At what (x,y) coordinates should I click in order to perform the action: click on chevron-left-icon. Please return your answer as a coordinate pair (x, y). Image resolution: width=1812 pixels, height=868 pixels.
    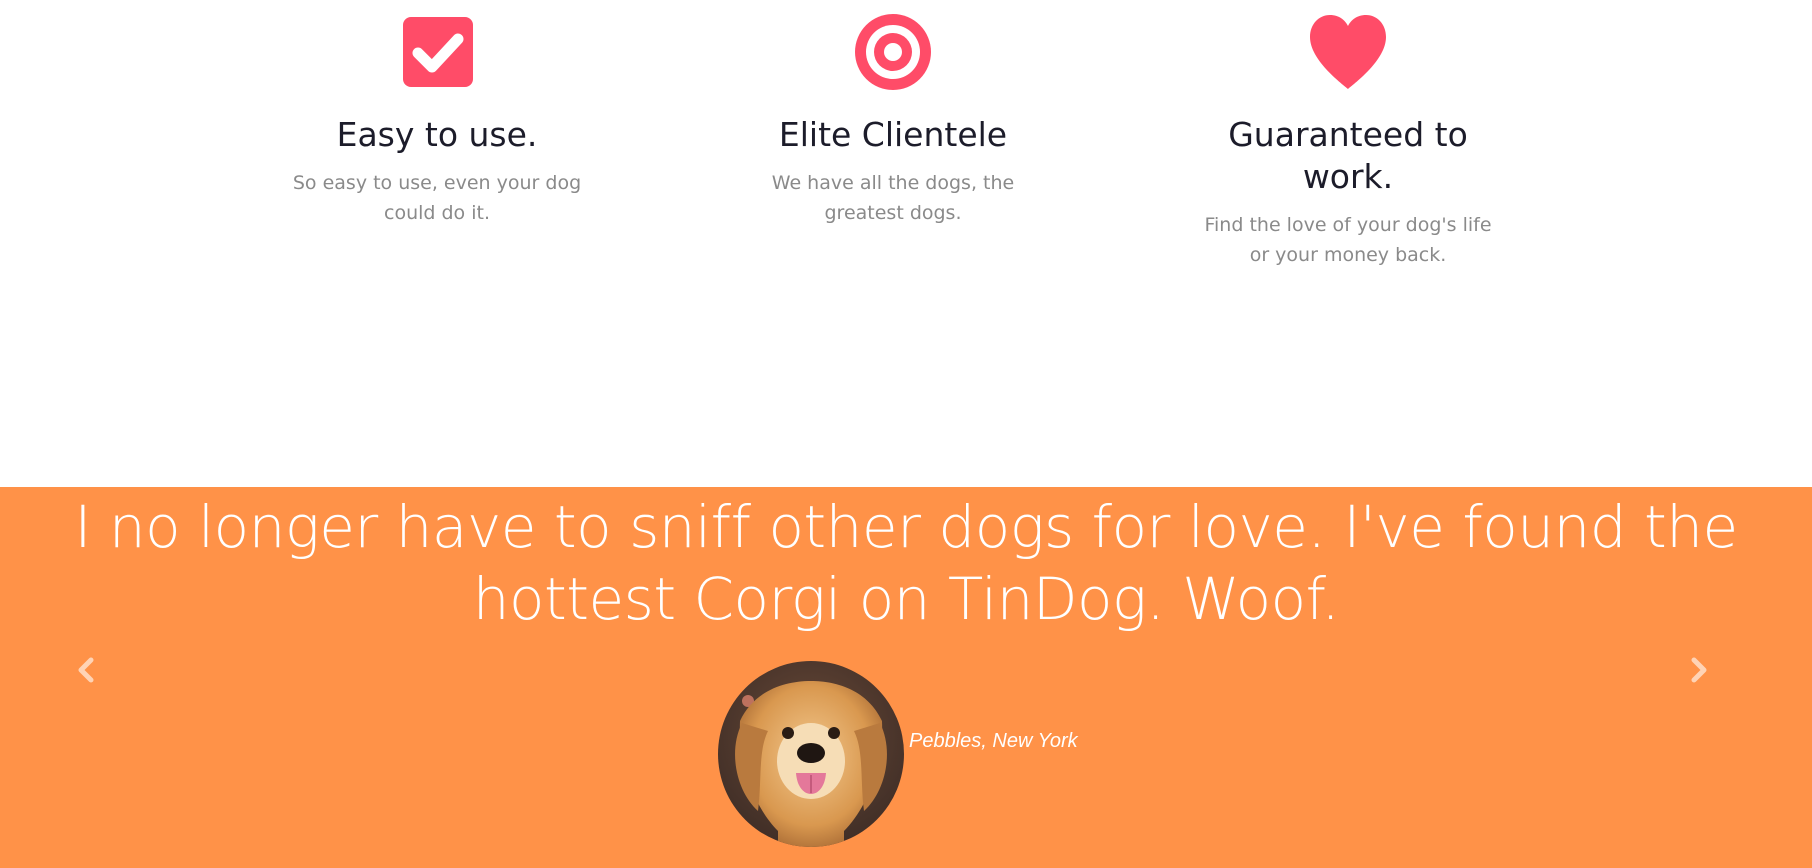
    Looking at the image, I should click on (86, 670).